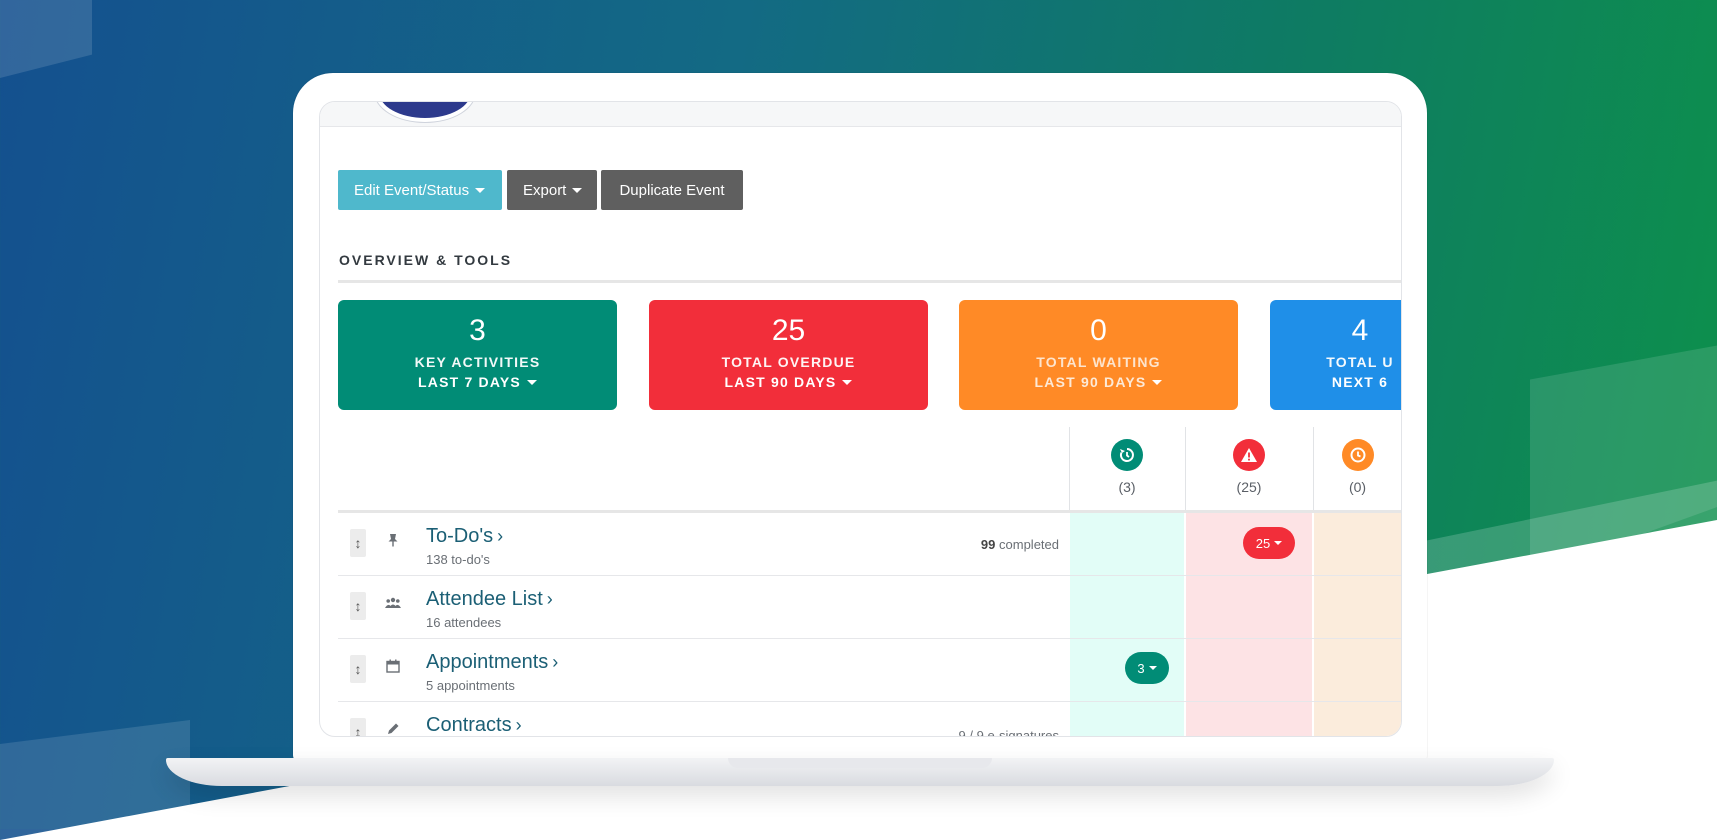 Image resolution: width=1717 pixels, height=840 pixels. I want to click on completed-label: completed, so click(1029, 544).